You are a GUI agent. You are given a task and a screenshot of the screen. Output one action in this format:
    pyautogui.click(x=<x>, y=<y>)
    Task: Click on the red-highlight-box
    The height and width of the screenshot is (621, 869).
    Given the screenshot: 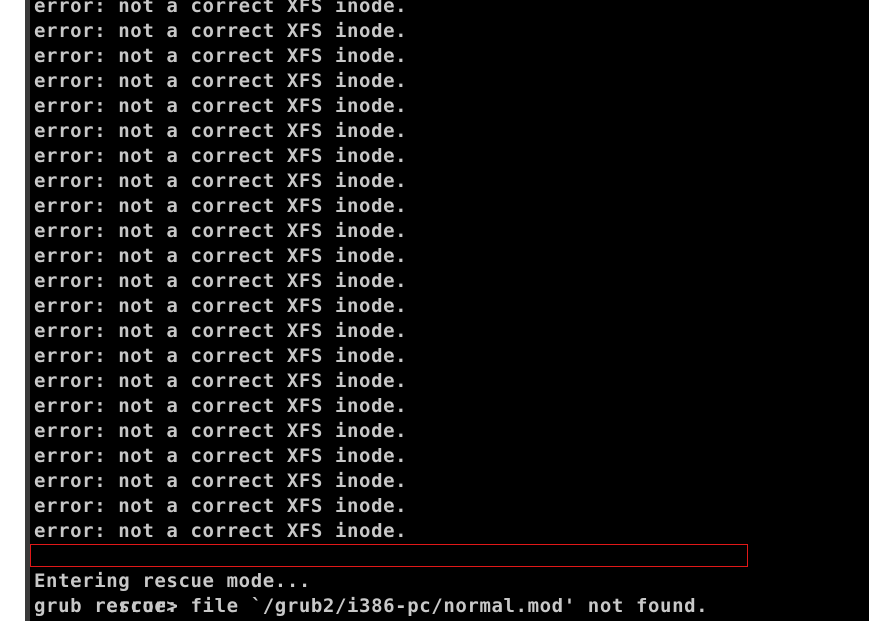 What is the action you would take?
    pyautogui.click(x=389, y=555)
    